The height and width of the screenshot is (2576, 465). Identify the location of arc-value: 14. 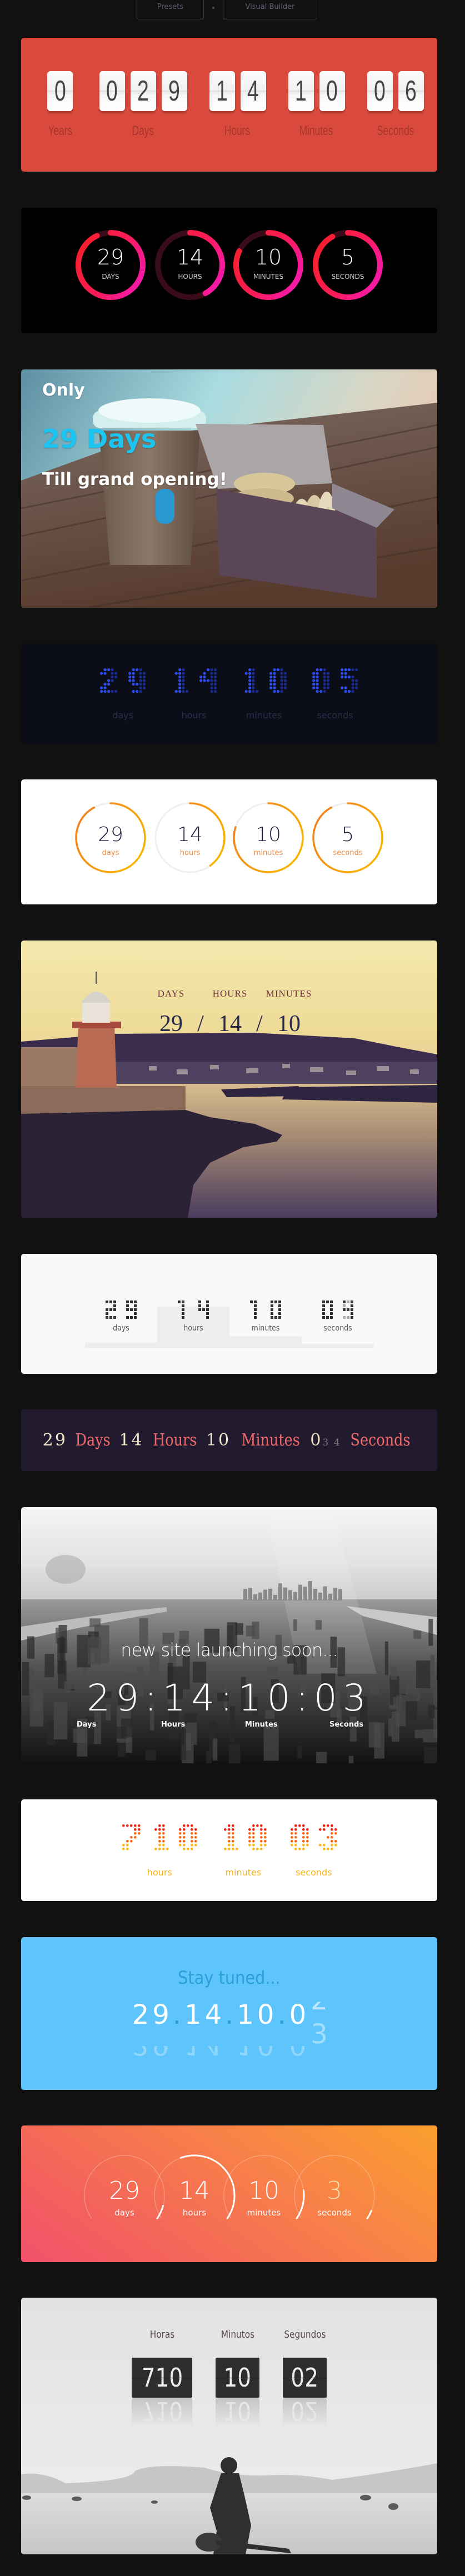
(195, 2191).